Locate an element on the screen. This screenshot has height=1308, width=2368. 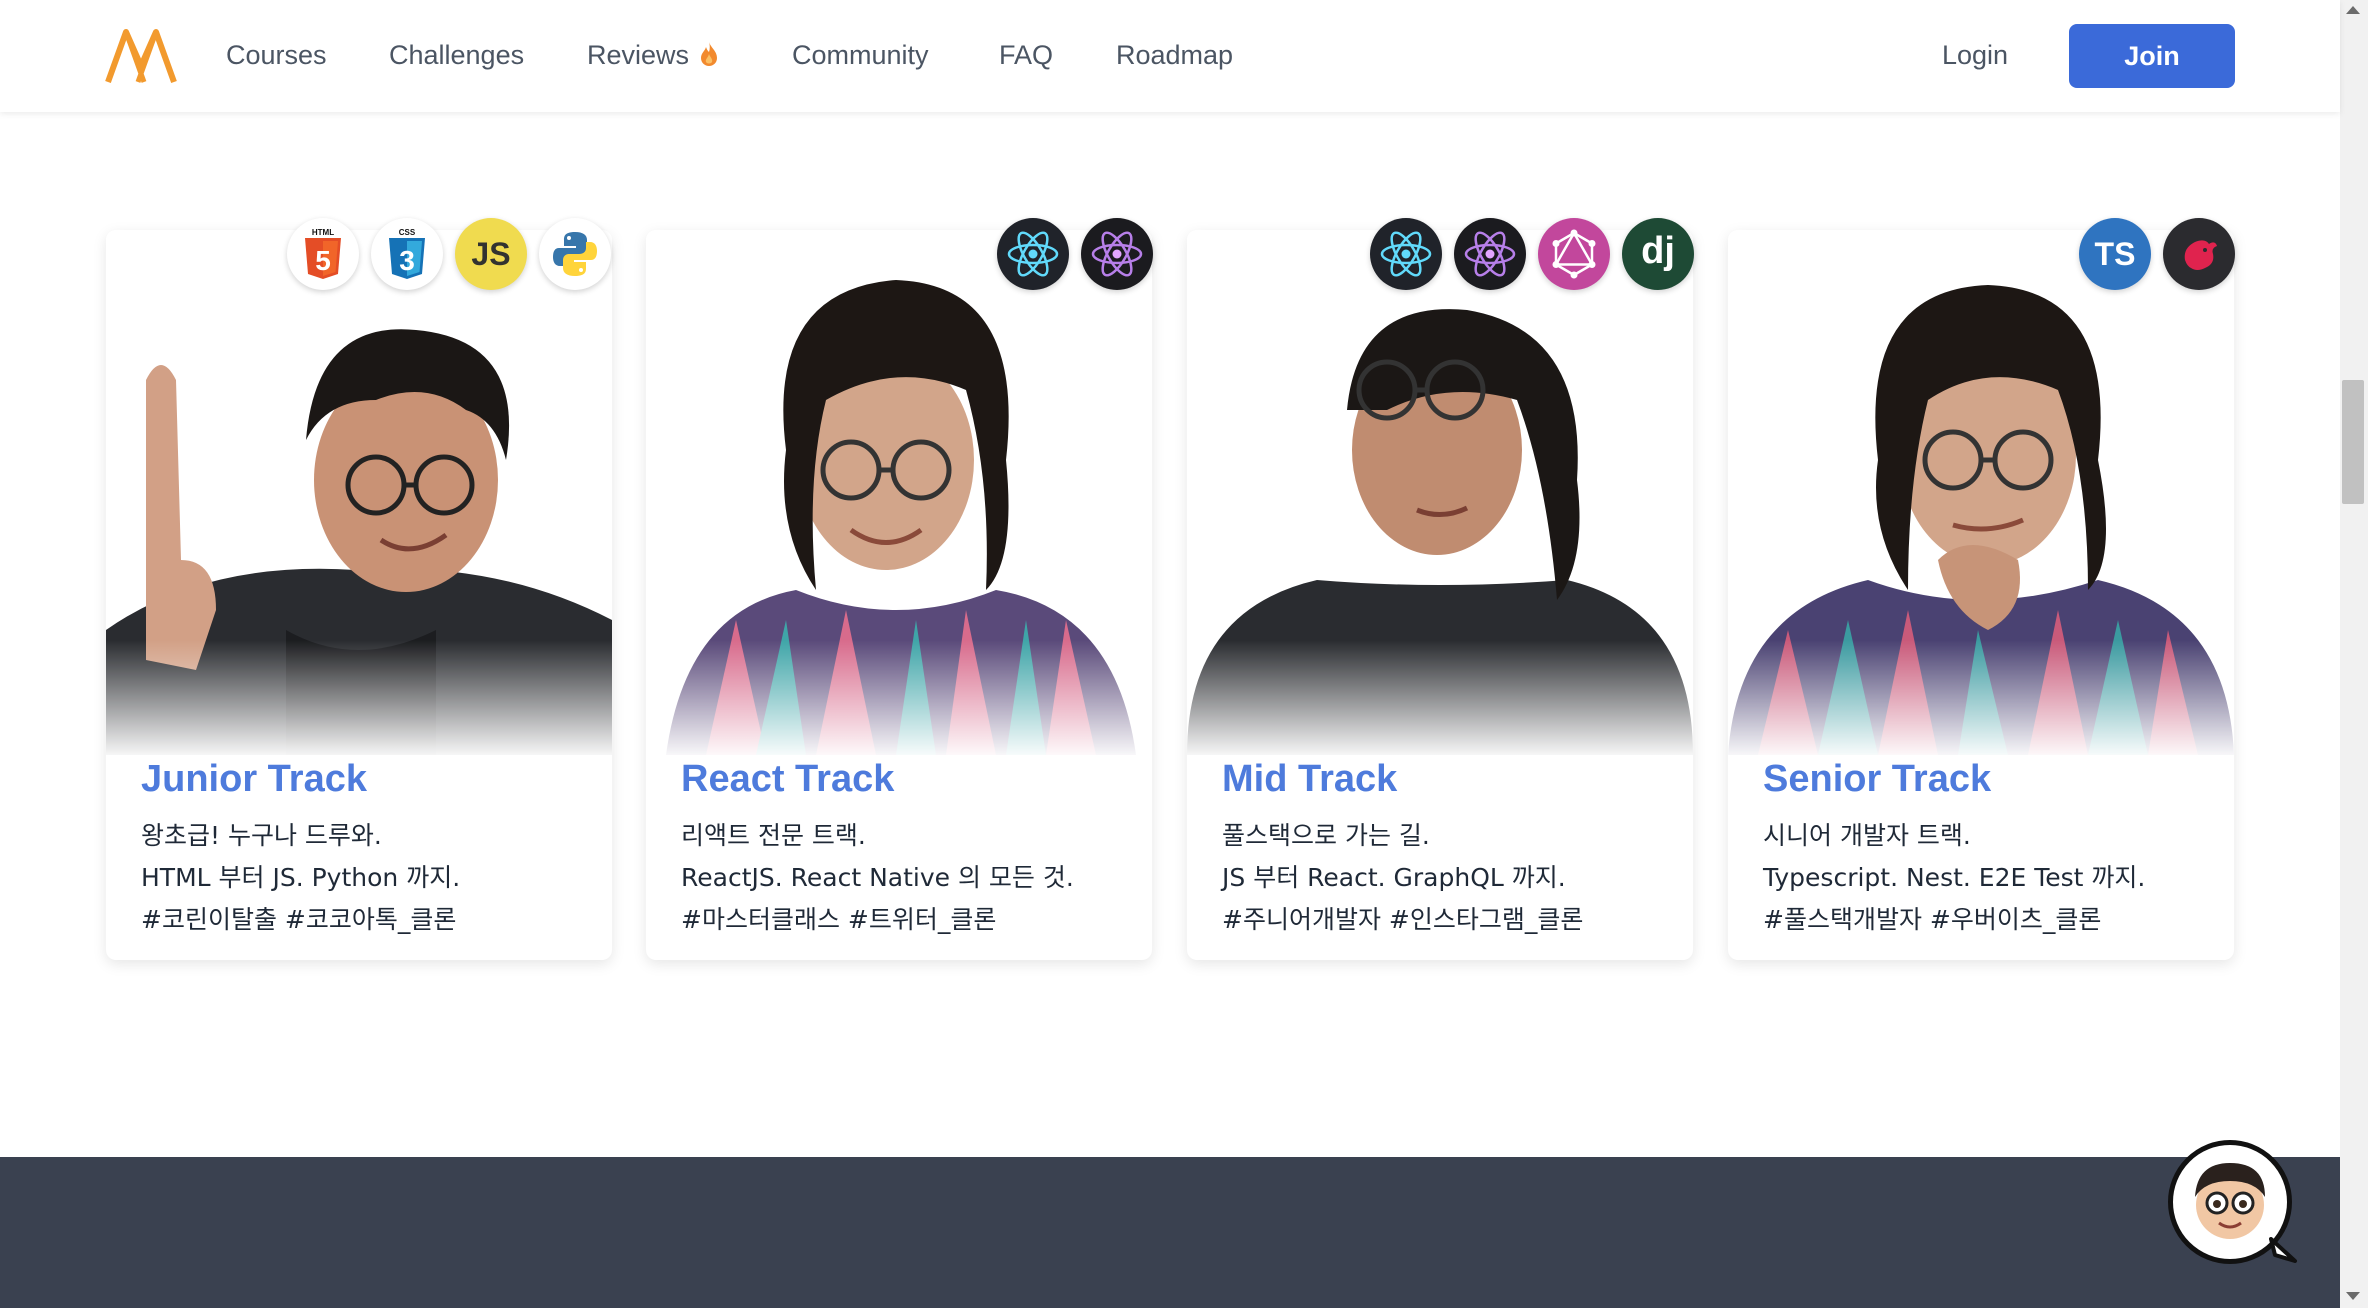
scroll-down-arrow-icon is located at coordinates (2353, 1296).